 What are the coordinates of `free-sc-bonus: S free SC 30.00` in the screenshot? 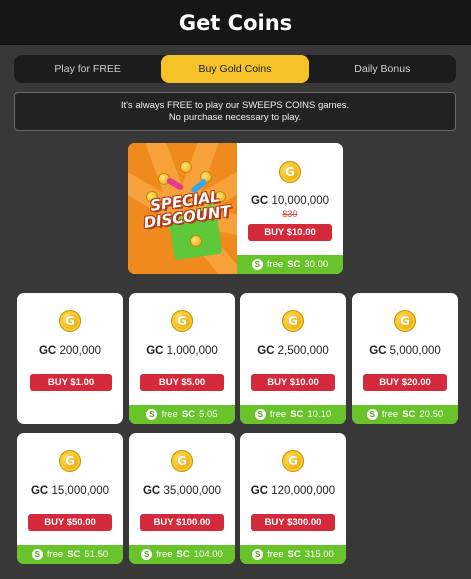 It's located at (290, 264).